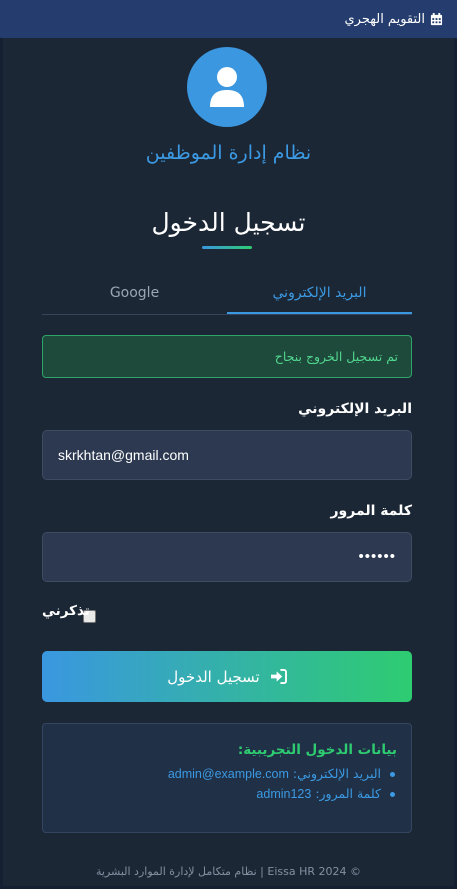 This screenshot has width=457, height=889. I want to click on demo-email-label: البريد الإلكتروني:, so click(336, 773).